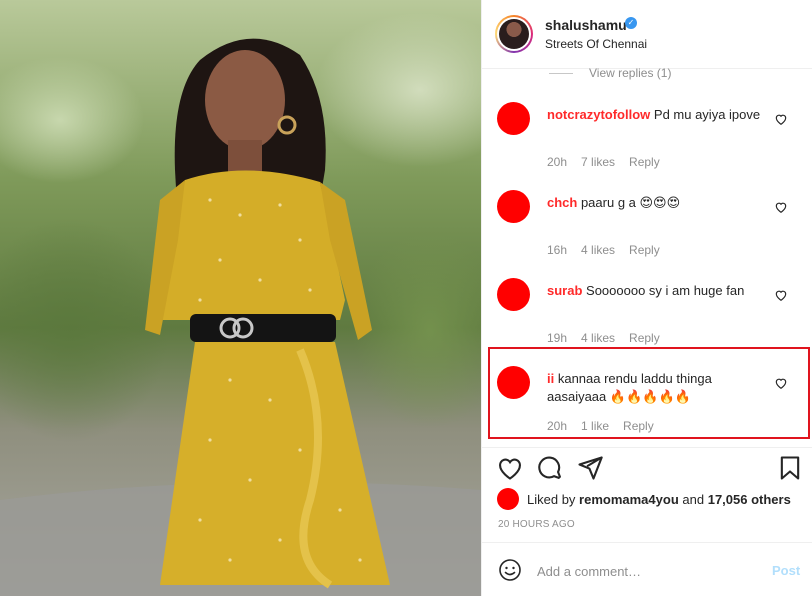 This screenshot has width=812, height=596. I want to click on post-location: Streets Of Chennai, so click(596, 44).